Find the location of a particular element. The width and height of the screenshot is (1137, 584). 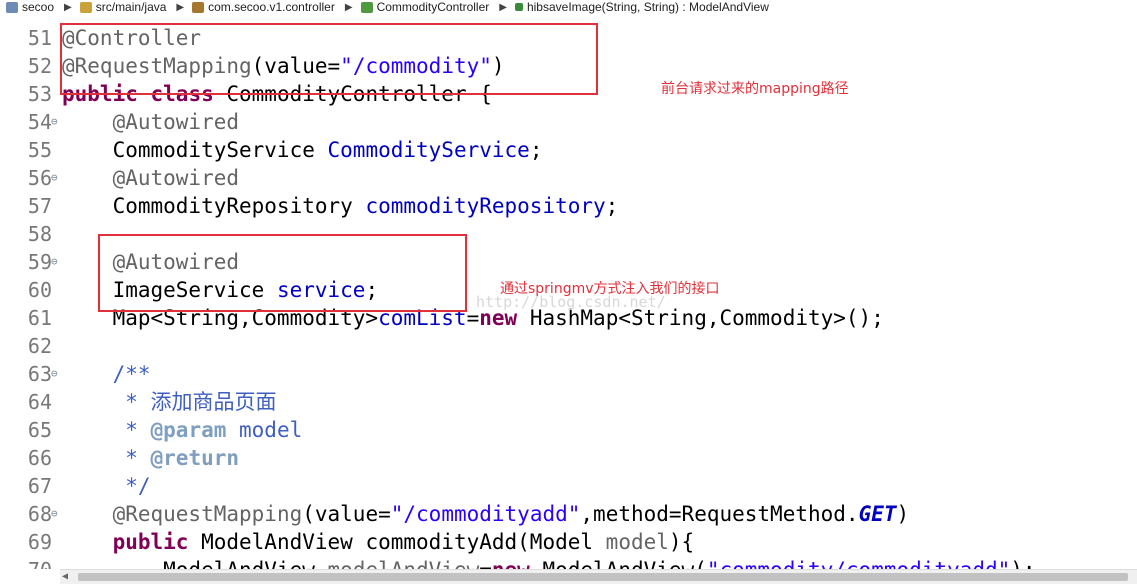

code-token: ) is located at coordinates (903, 514).